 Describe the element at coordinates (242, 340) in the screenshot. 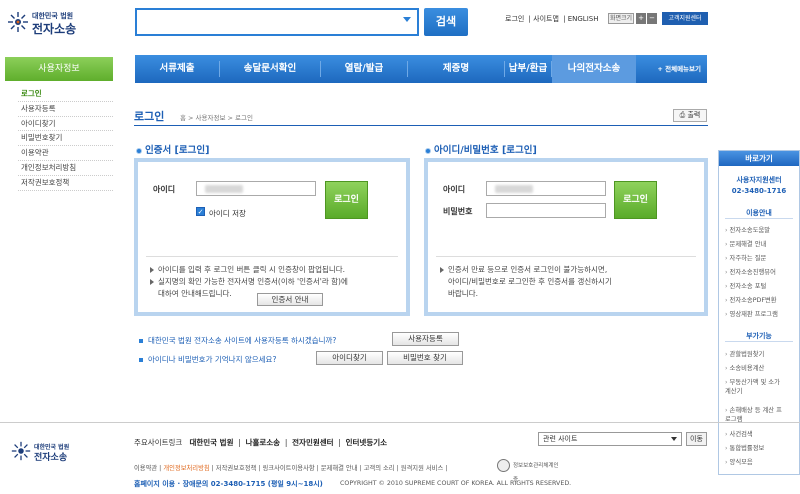

I see `register-prompt-text: 대한민국 법원 전자소송 사이트에 사용자등록 하시겠습니까?` at that location.